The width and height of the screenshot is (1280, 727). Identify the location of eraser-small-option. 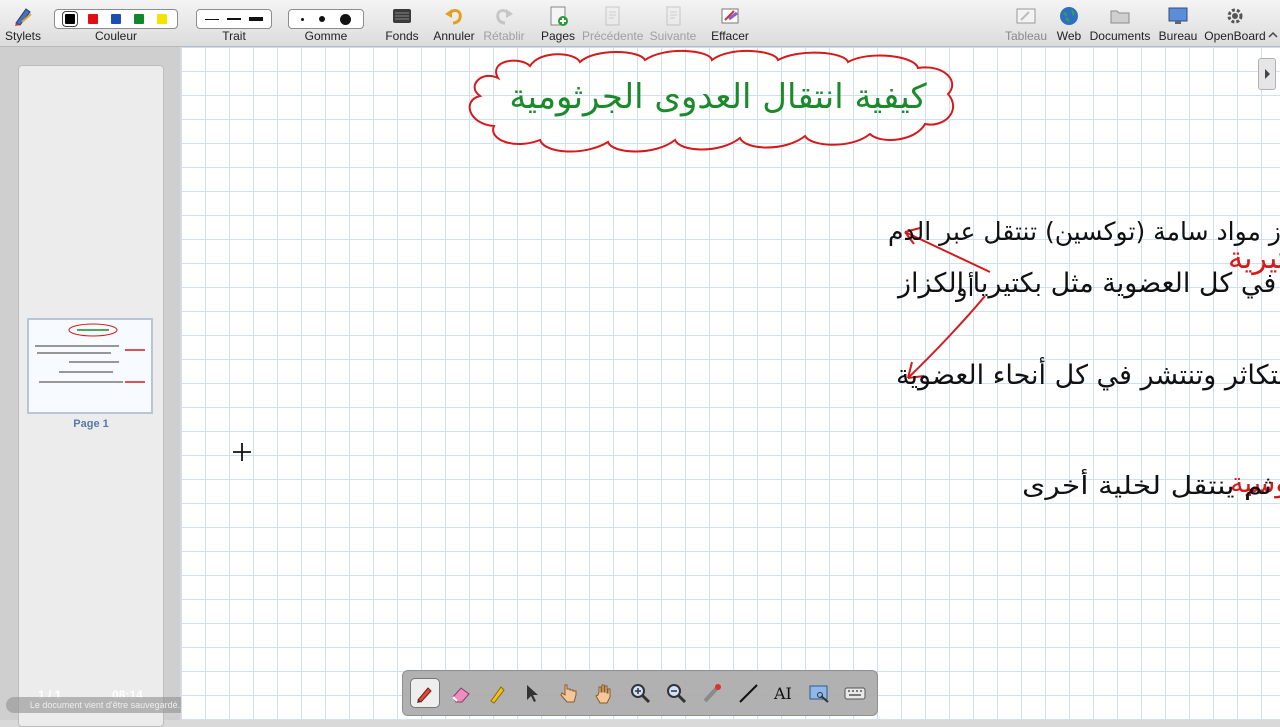
(302, 19).